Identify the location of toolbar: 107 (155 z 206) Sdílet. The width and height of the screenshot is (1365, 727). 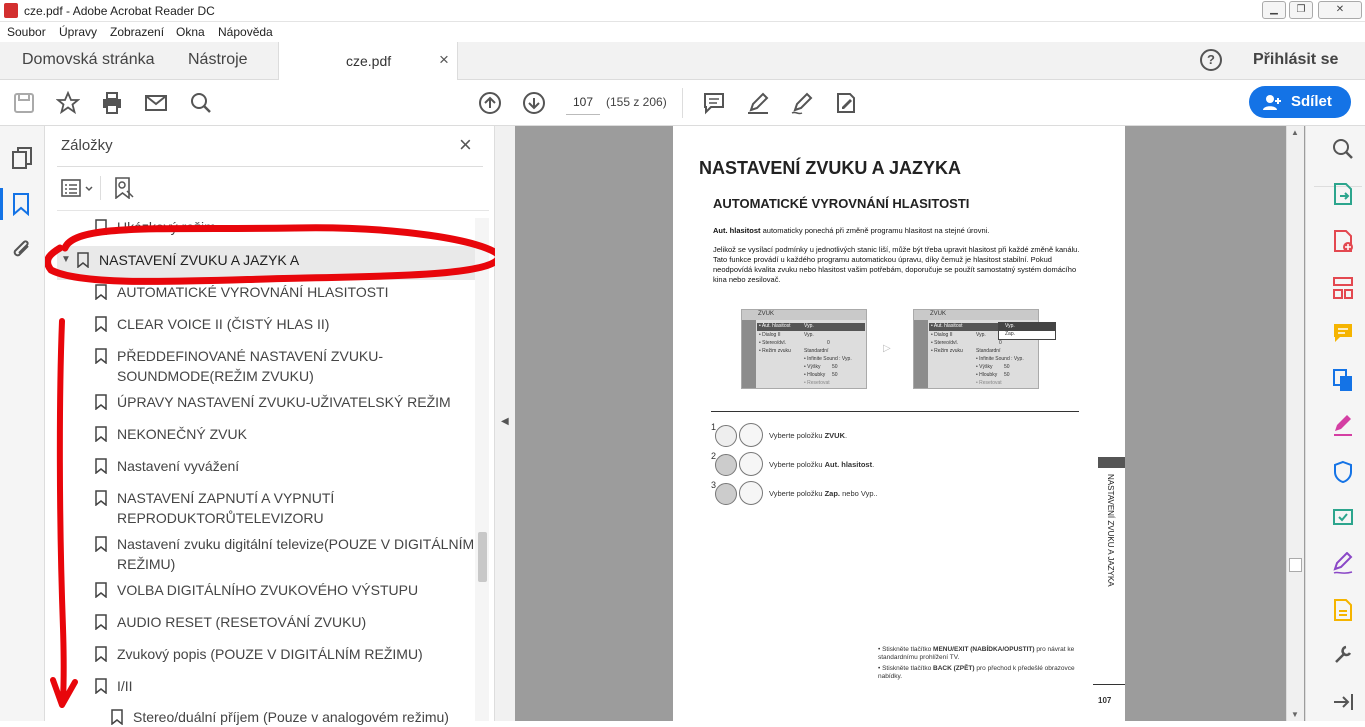
(682, 103).